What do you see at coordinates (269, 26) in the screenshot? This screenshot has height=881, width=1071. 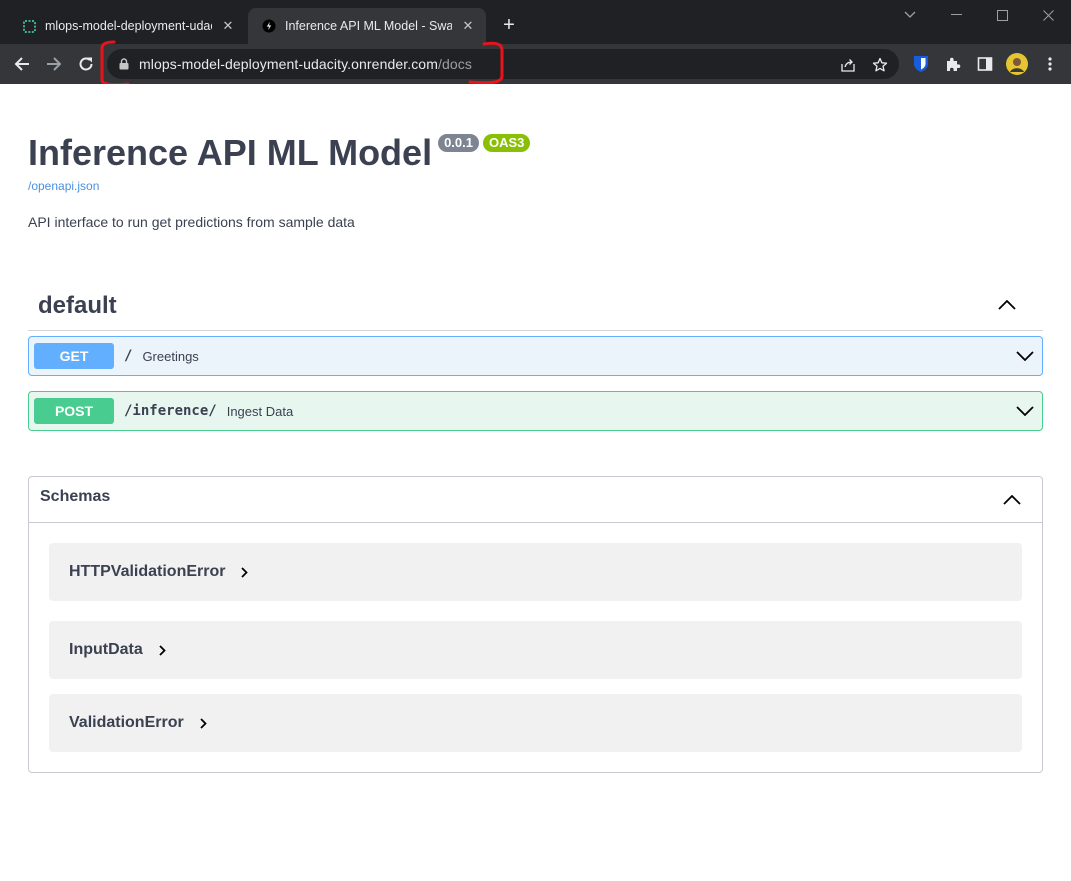 I see `swagger-icon` at bounding box center [269, 26].